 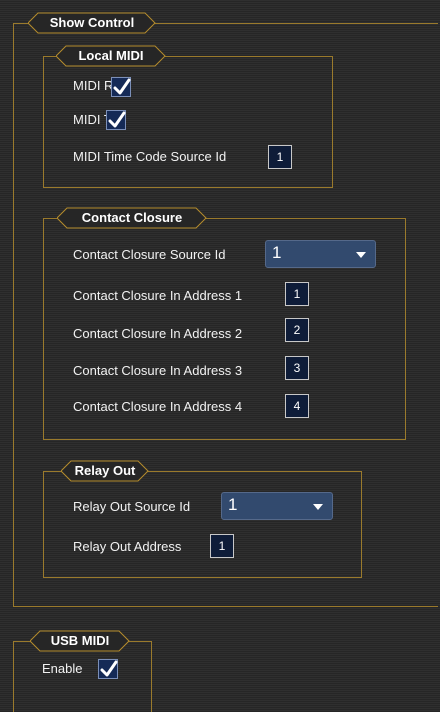 I want to click on cc-source-id-value: 1, so click(x=277, y=252).